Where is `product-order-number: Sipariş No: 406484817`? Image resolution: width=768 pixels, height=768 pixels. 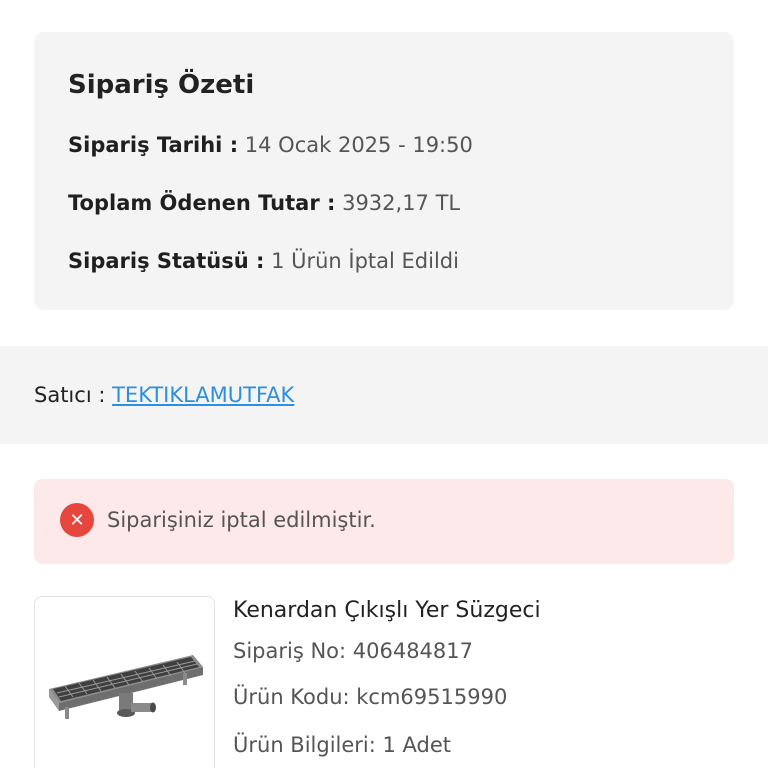
product-order-number: Sipariş No: 406484817 is located at coordinates (353, 651).